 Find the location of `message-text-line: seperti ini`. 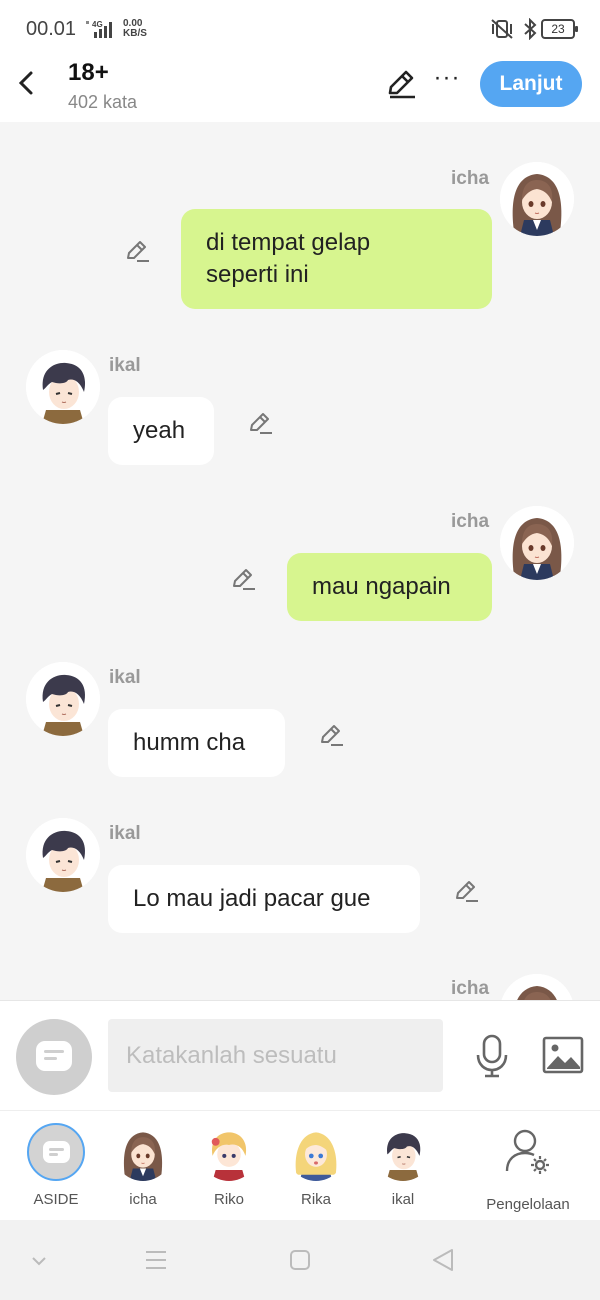

message-text-line: seperti ini is located at coordinates (257, 274).